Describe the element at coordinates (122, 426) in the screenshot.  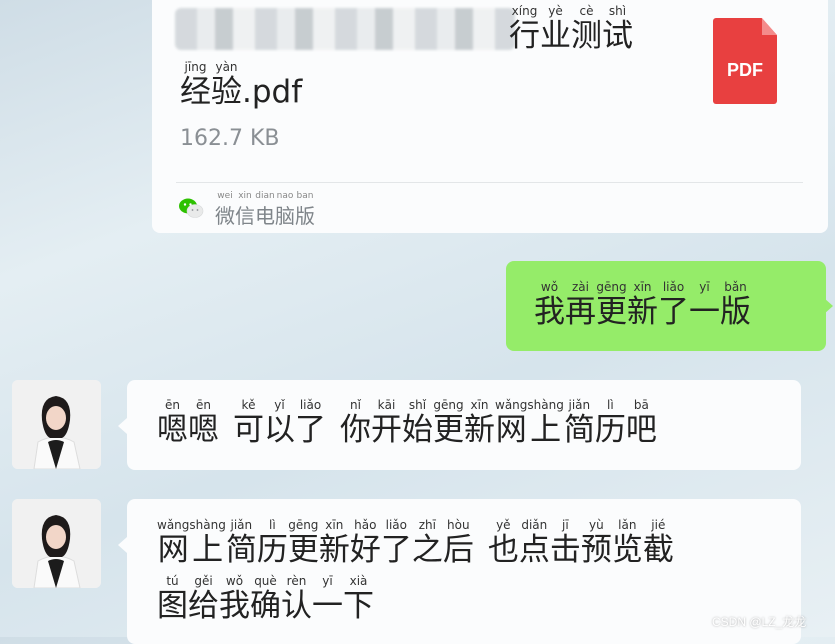
I see `incoming-bubble-tail` at that location.